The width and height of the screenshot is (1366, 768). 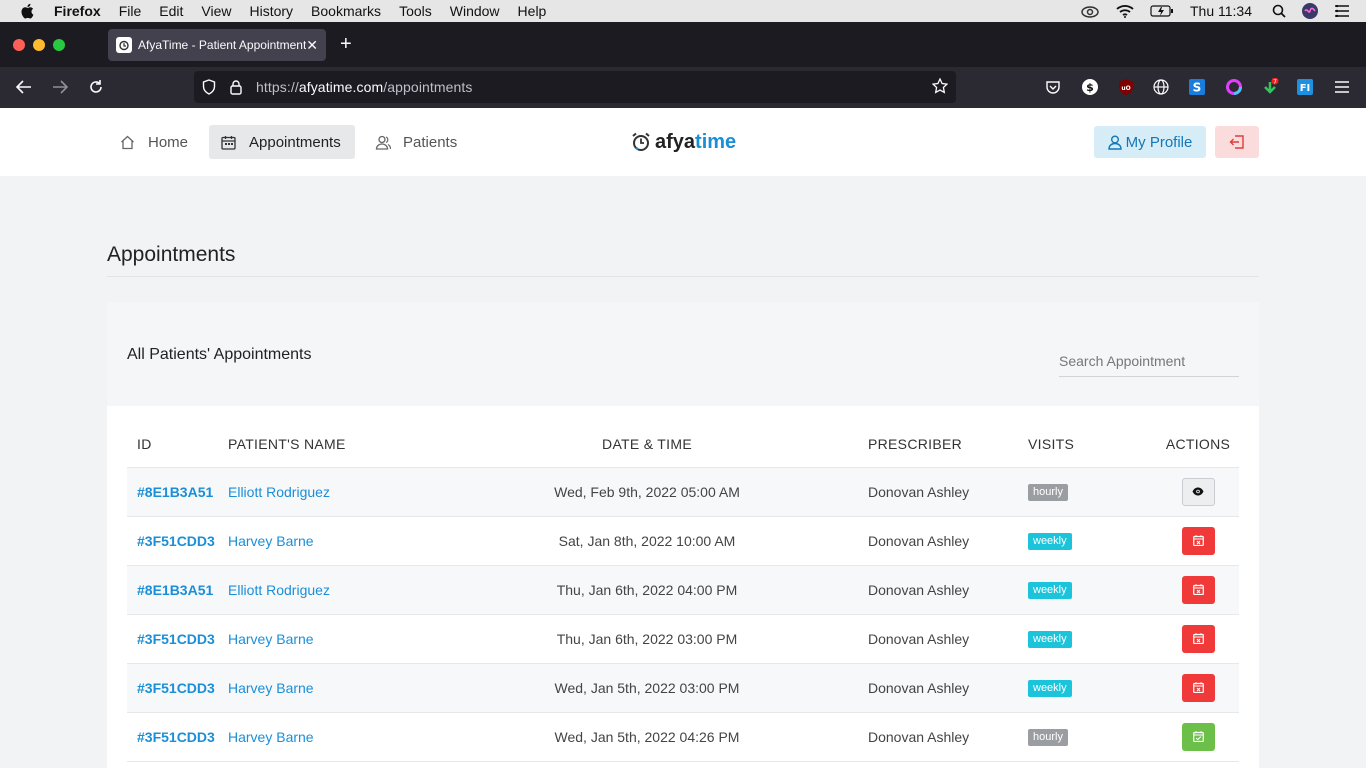 I want to click on my-profile-button: My Profile, so click(x=1150, y=142).